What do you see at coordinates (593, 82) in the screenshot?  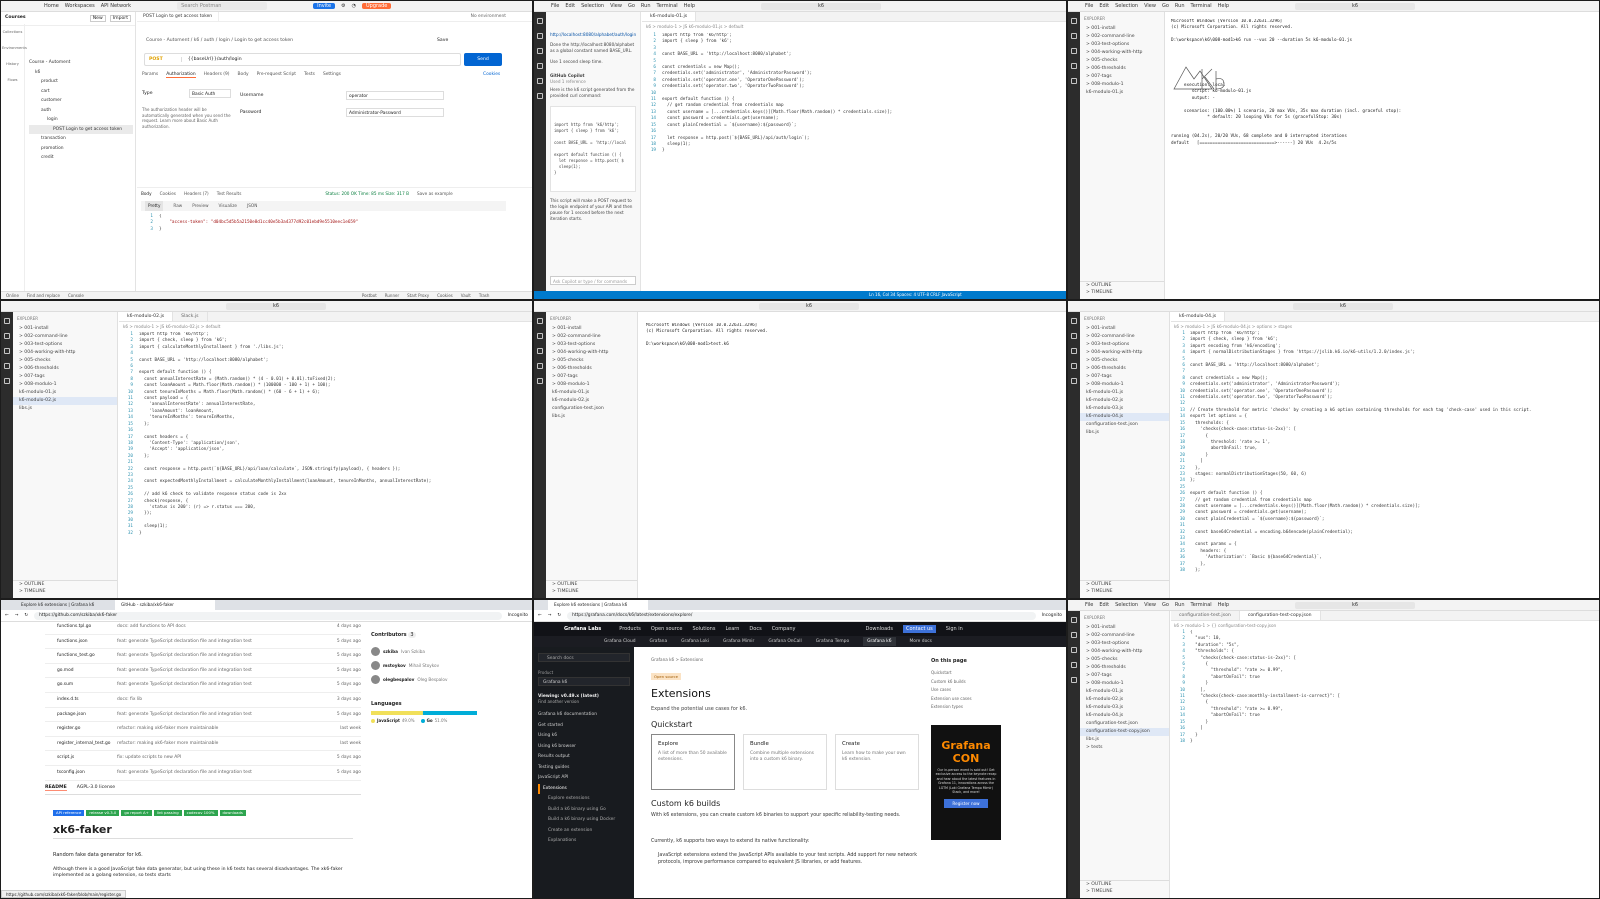 I see `chat-reference: Used 1 reference` at bounding box center [593, 82].